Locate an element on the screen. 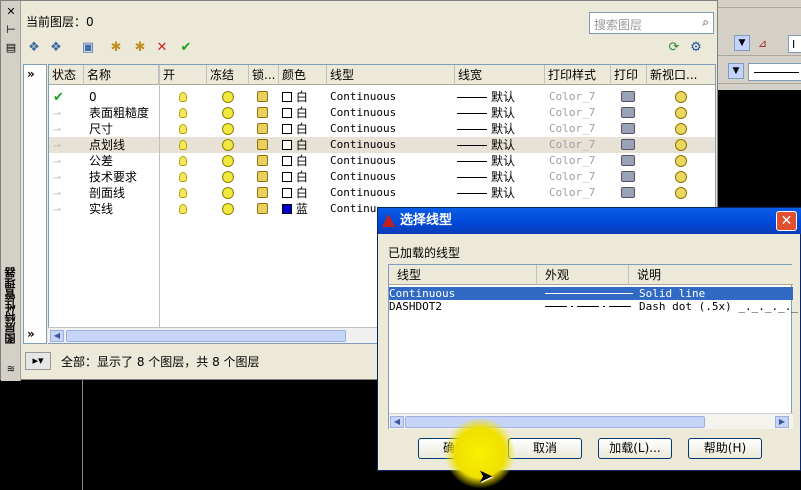 The width and height of the screenshot is (801, 490). close-icon: ✕ is located at coordinates (11, 12).